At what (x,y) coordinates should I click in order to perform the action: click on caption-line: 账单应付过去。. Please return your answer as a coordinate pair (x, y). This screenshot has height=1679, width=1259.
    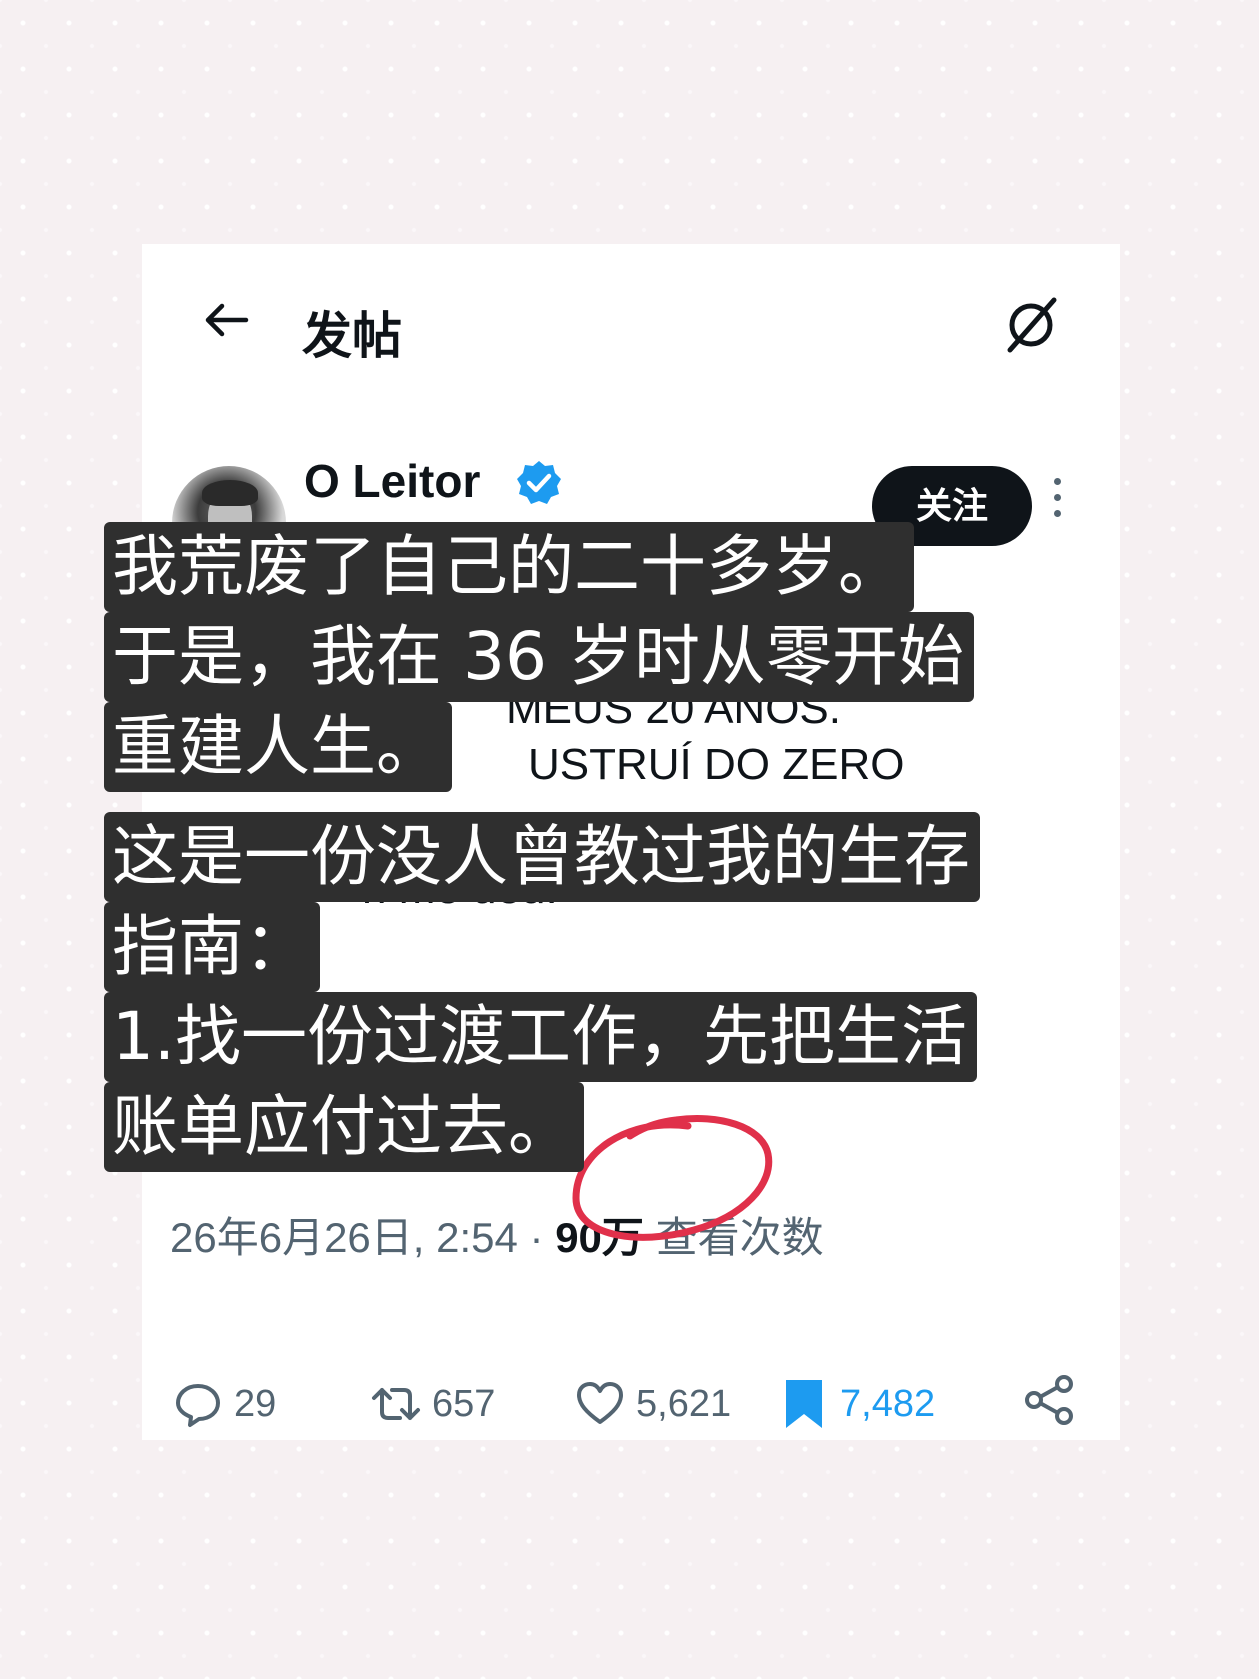
    Looking at the image, I should click on (344, 1127).